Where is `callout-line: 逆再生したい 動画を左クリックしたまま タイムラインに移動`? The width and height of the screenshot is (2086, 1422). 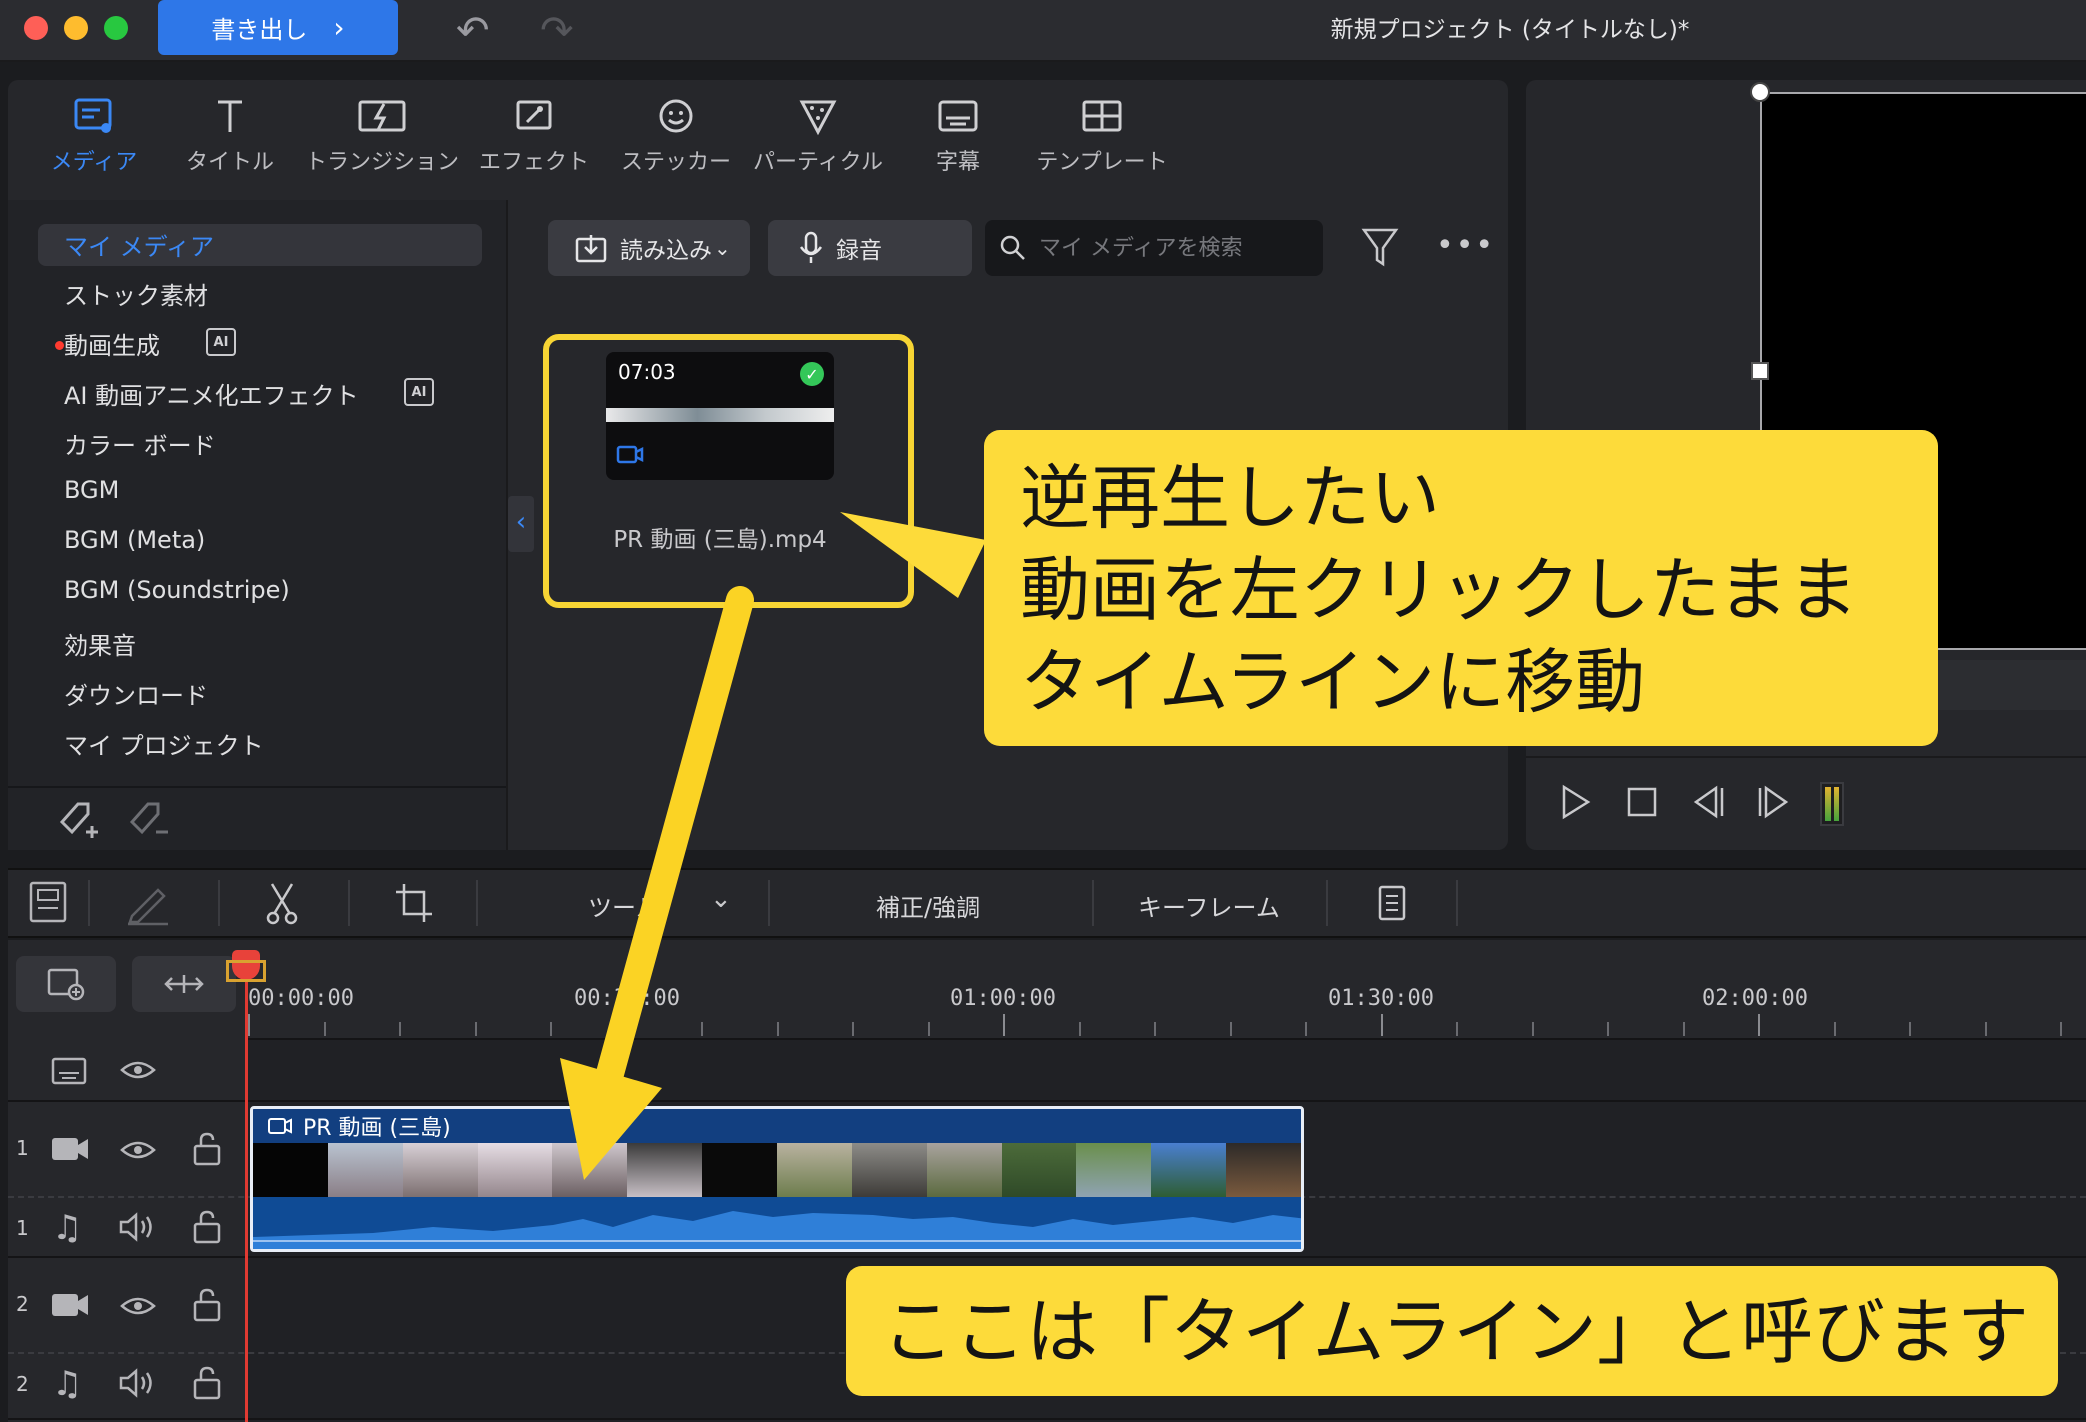
callout-line: 逆再生したい 動画を左クリックしたまま タイムラインに移動 is located at coordinates (1439, 590).